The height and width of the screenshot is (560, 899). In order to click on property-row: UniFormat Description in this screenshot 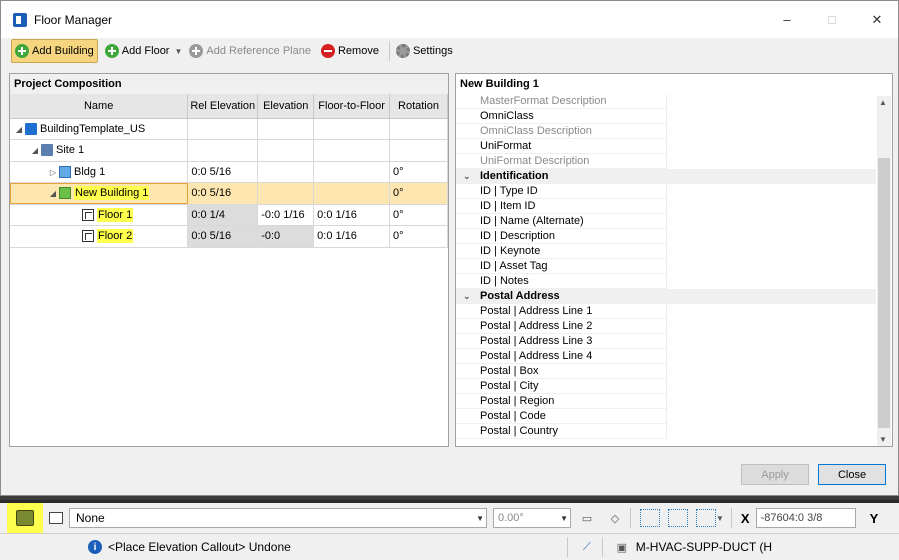, I will do `click(666, 161)`.